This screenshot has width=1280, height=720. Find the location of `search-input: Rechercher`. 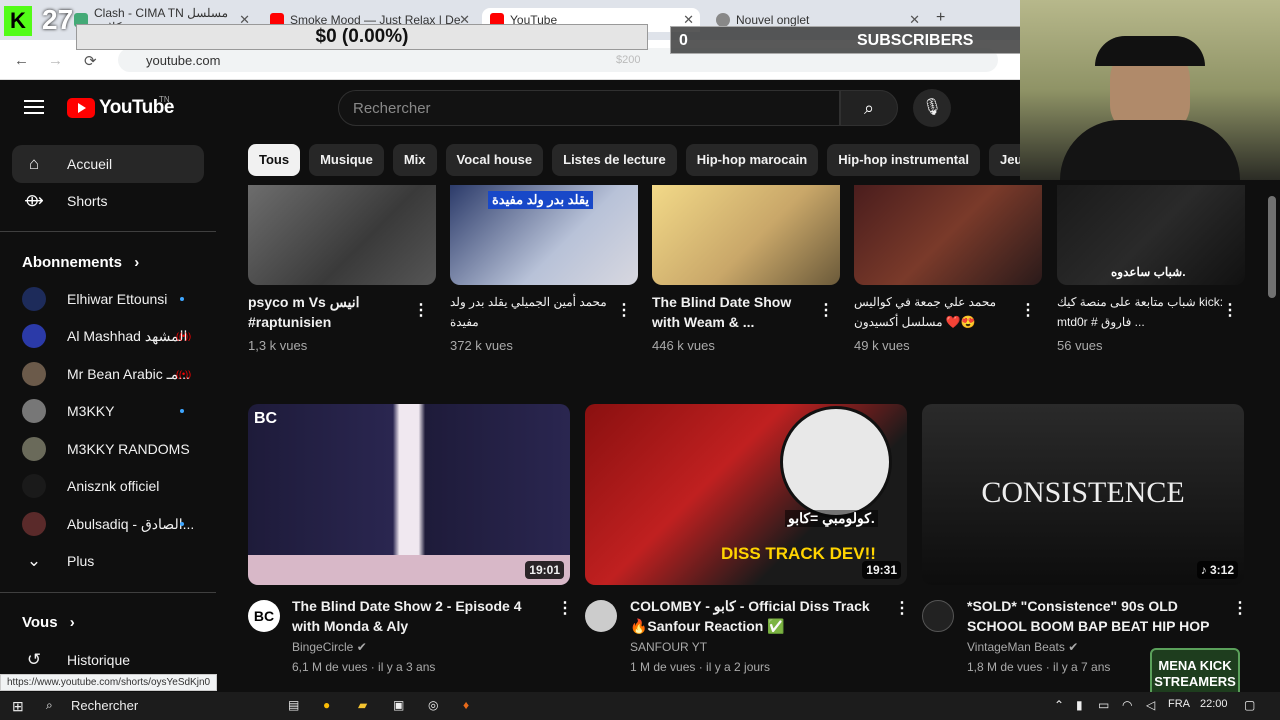

search-input: Rechercher is located at coordinates (589, 108).